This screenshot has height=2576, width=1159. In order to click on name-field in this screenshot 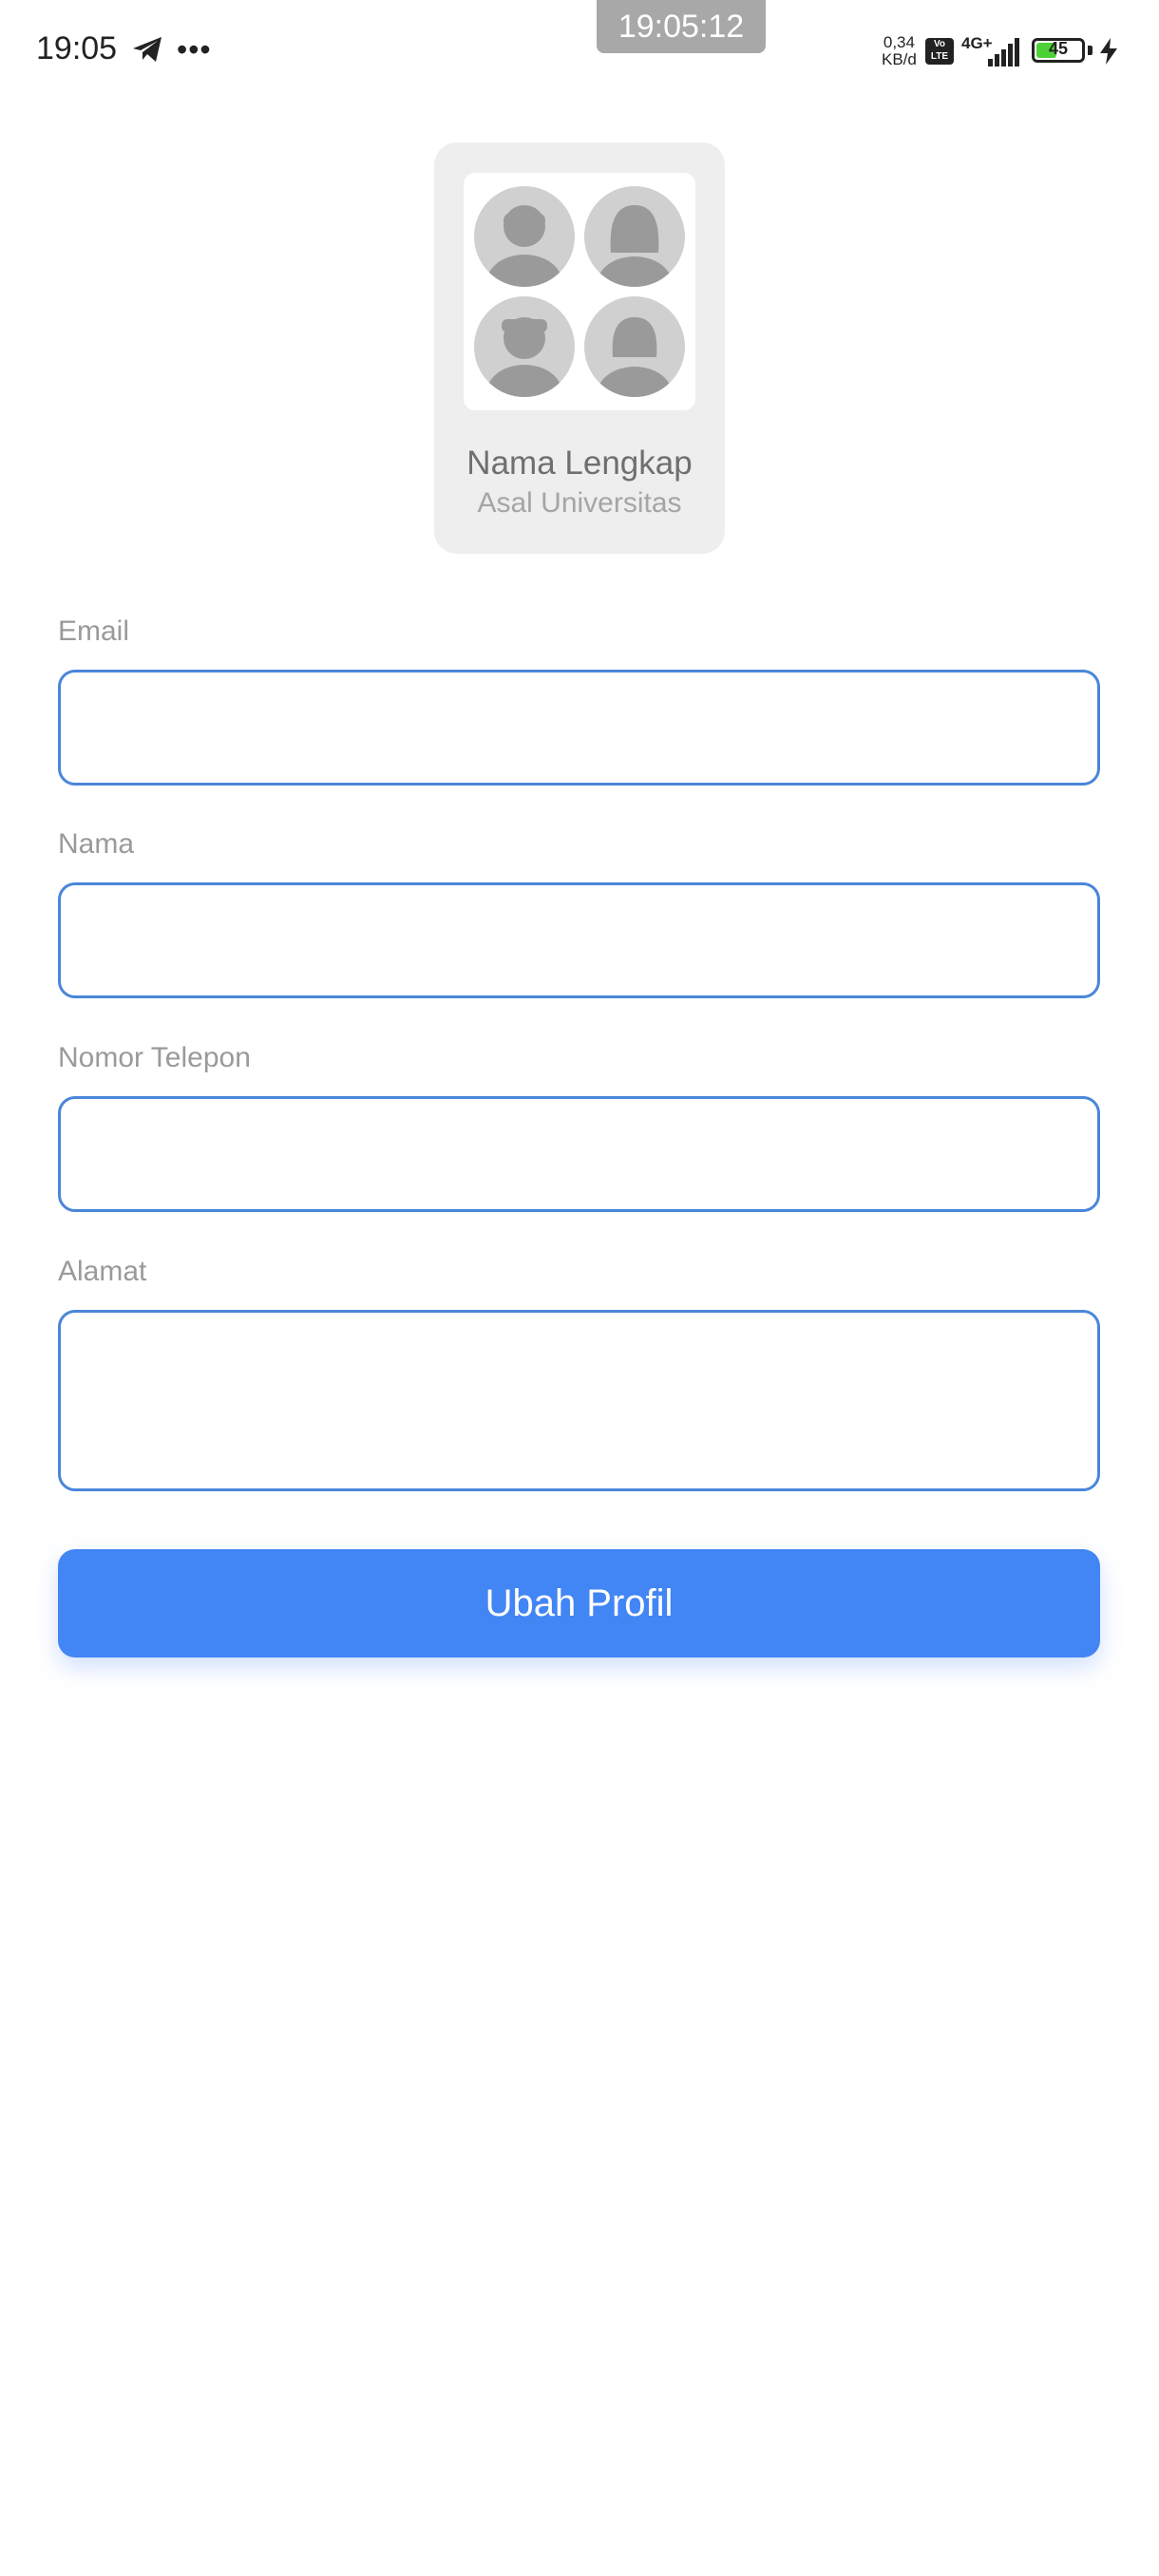, I will do `click(579, 940)`.